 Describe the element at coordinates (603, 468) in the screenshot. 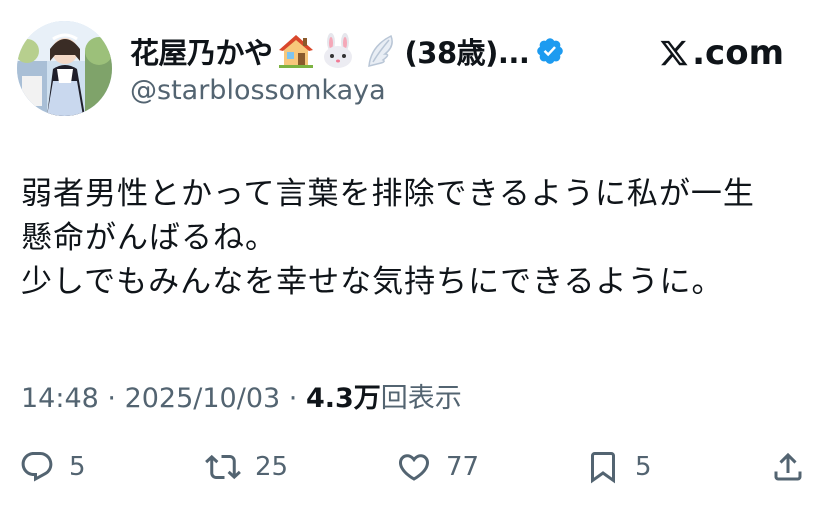

I see `bookmark-icon` at that location.